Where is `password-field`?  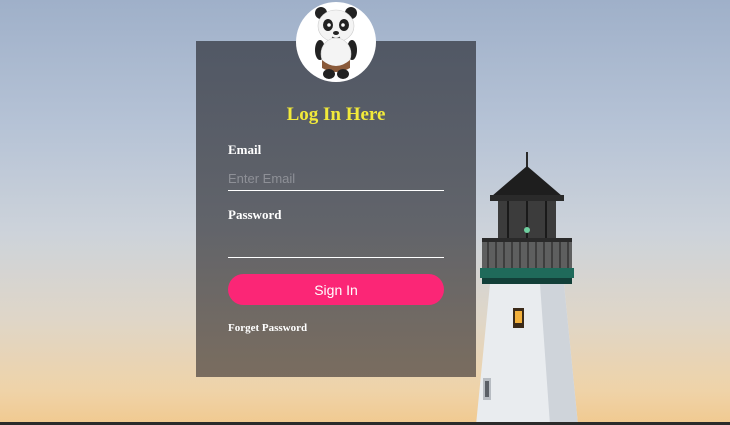 password-field is located at coordinates (336, 245).